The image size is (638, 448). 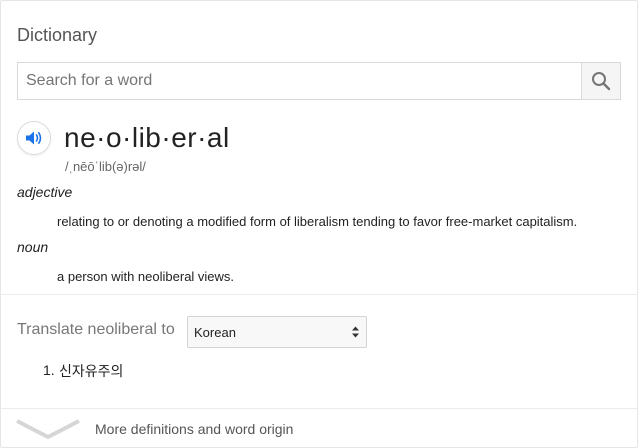 I want to click on pronunciation: /ˌnēōˈlib(ə)rəl/, so click(x=105, y=166).